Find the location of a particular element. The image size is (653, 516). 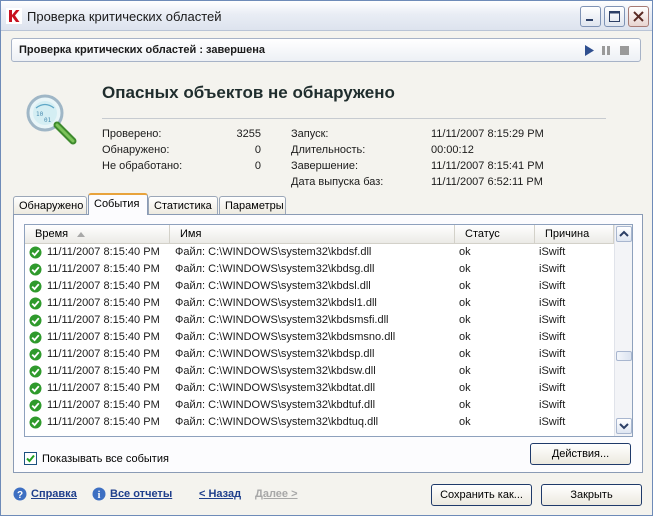

duration-label: Длительность: is located at coordinates (328, 150).